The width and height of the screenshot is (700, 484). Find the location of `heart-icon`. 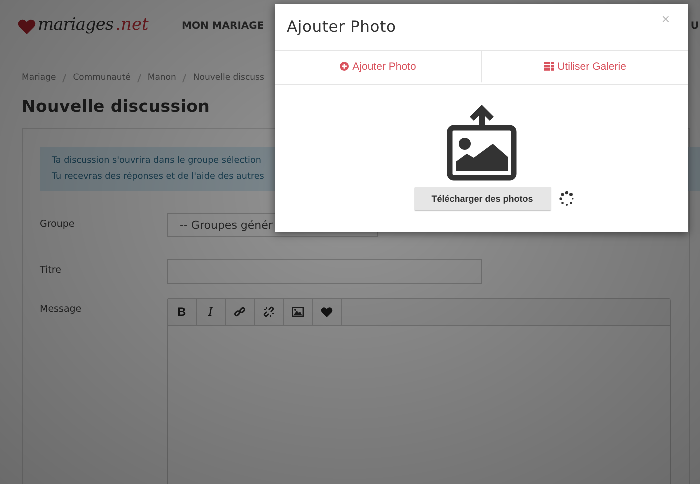

heart-icon is located at coordinates (326, 312).